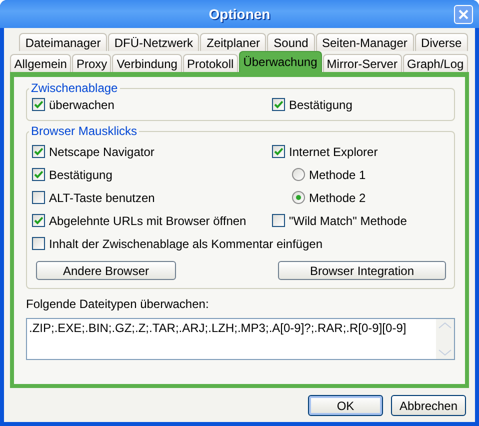  Describe the element at coordinates (101, 151) in the screenshot. I see `checkbox-label: Netscape Navigator` at that location.